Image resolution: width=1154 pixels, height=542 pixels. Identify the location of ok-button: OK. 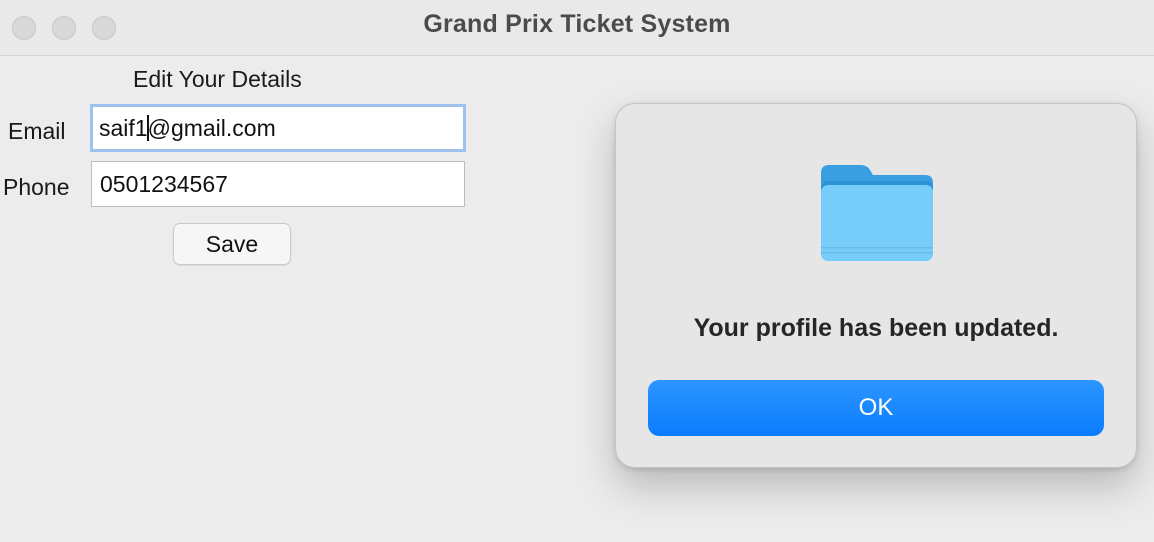
(876, 408).